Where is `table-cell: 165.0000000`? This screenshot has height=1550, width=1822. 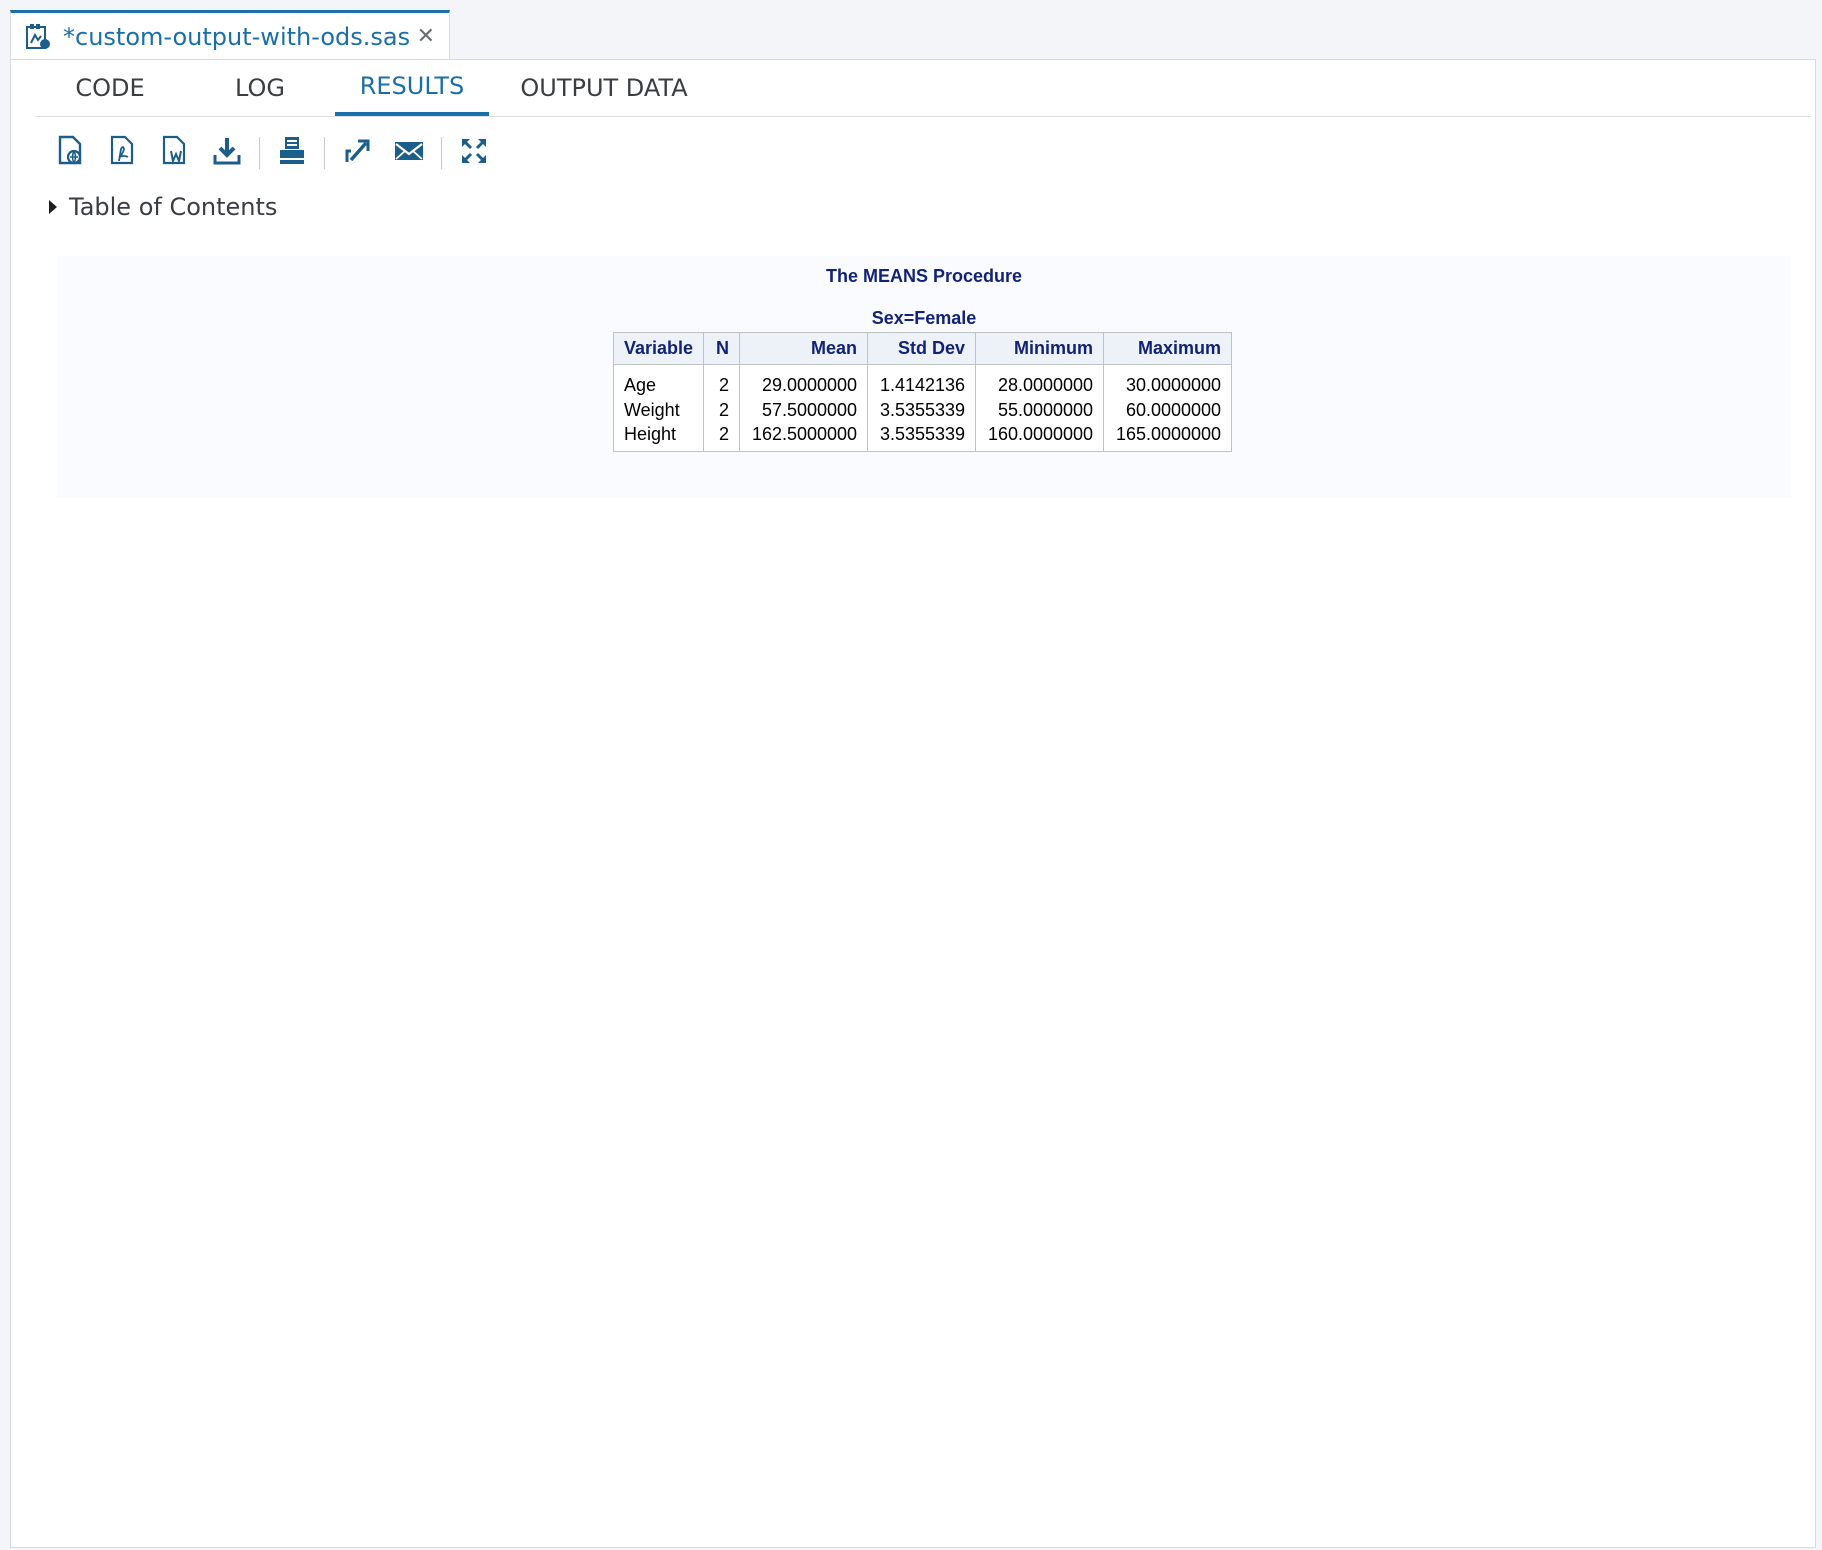 table-cell: 165.0000000 is located at coordinates (1168, 436).